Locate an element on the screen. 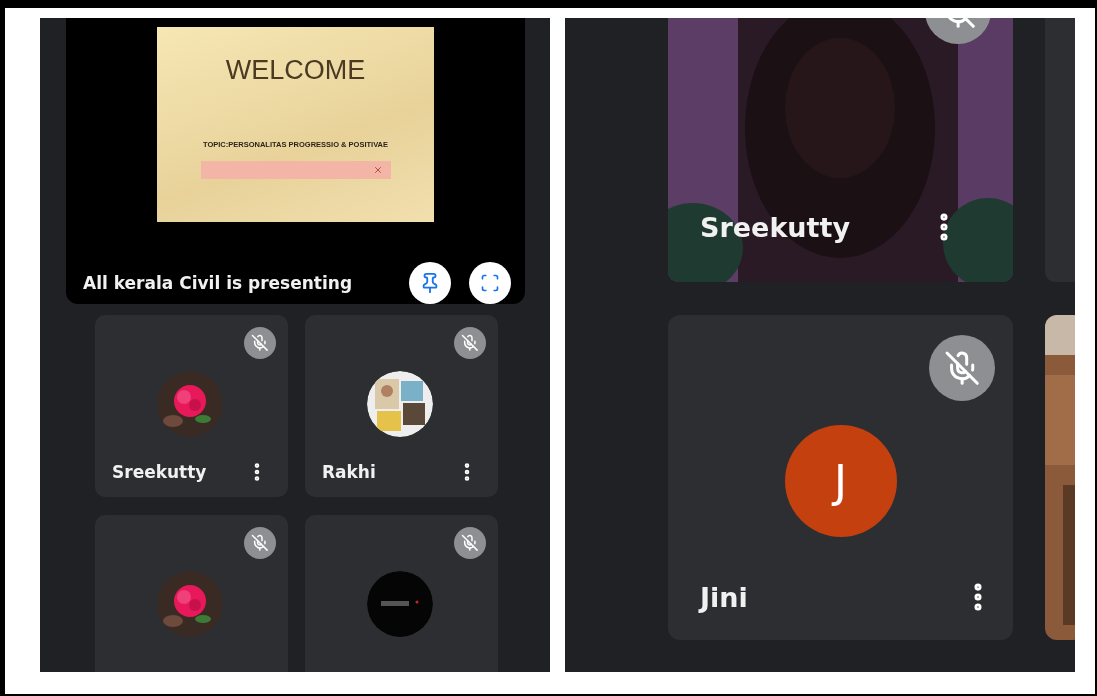  fullscreen-icon is located at coordinates (490, 283).